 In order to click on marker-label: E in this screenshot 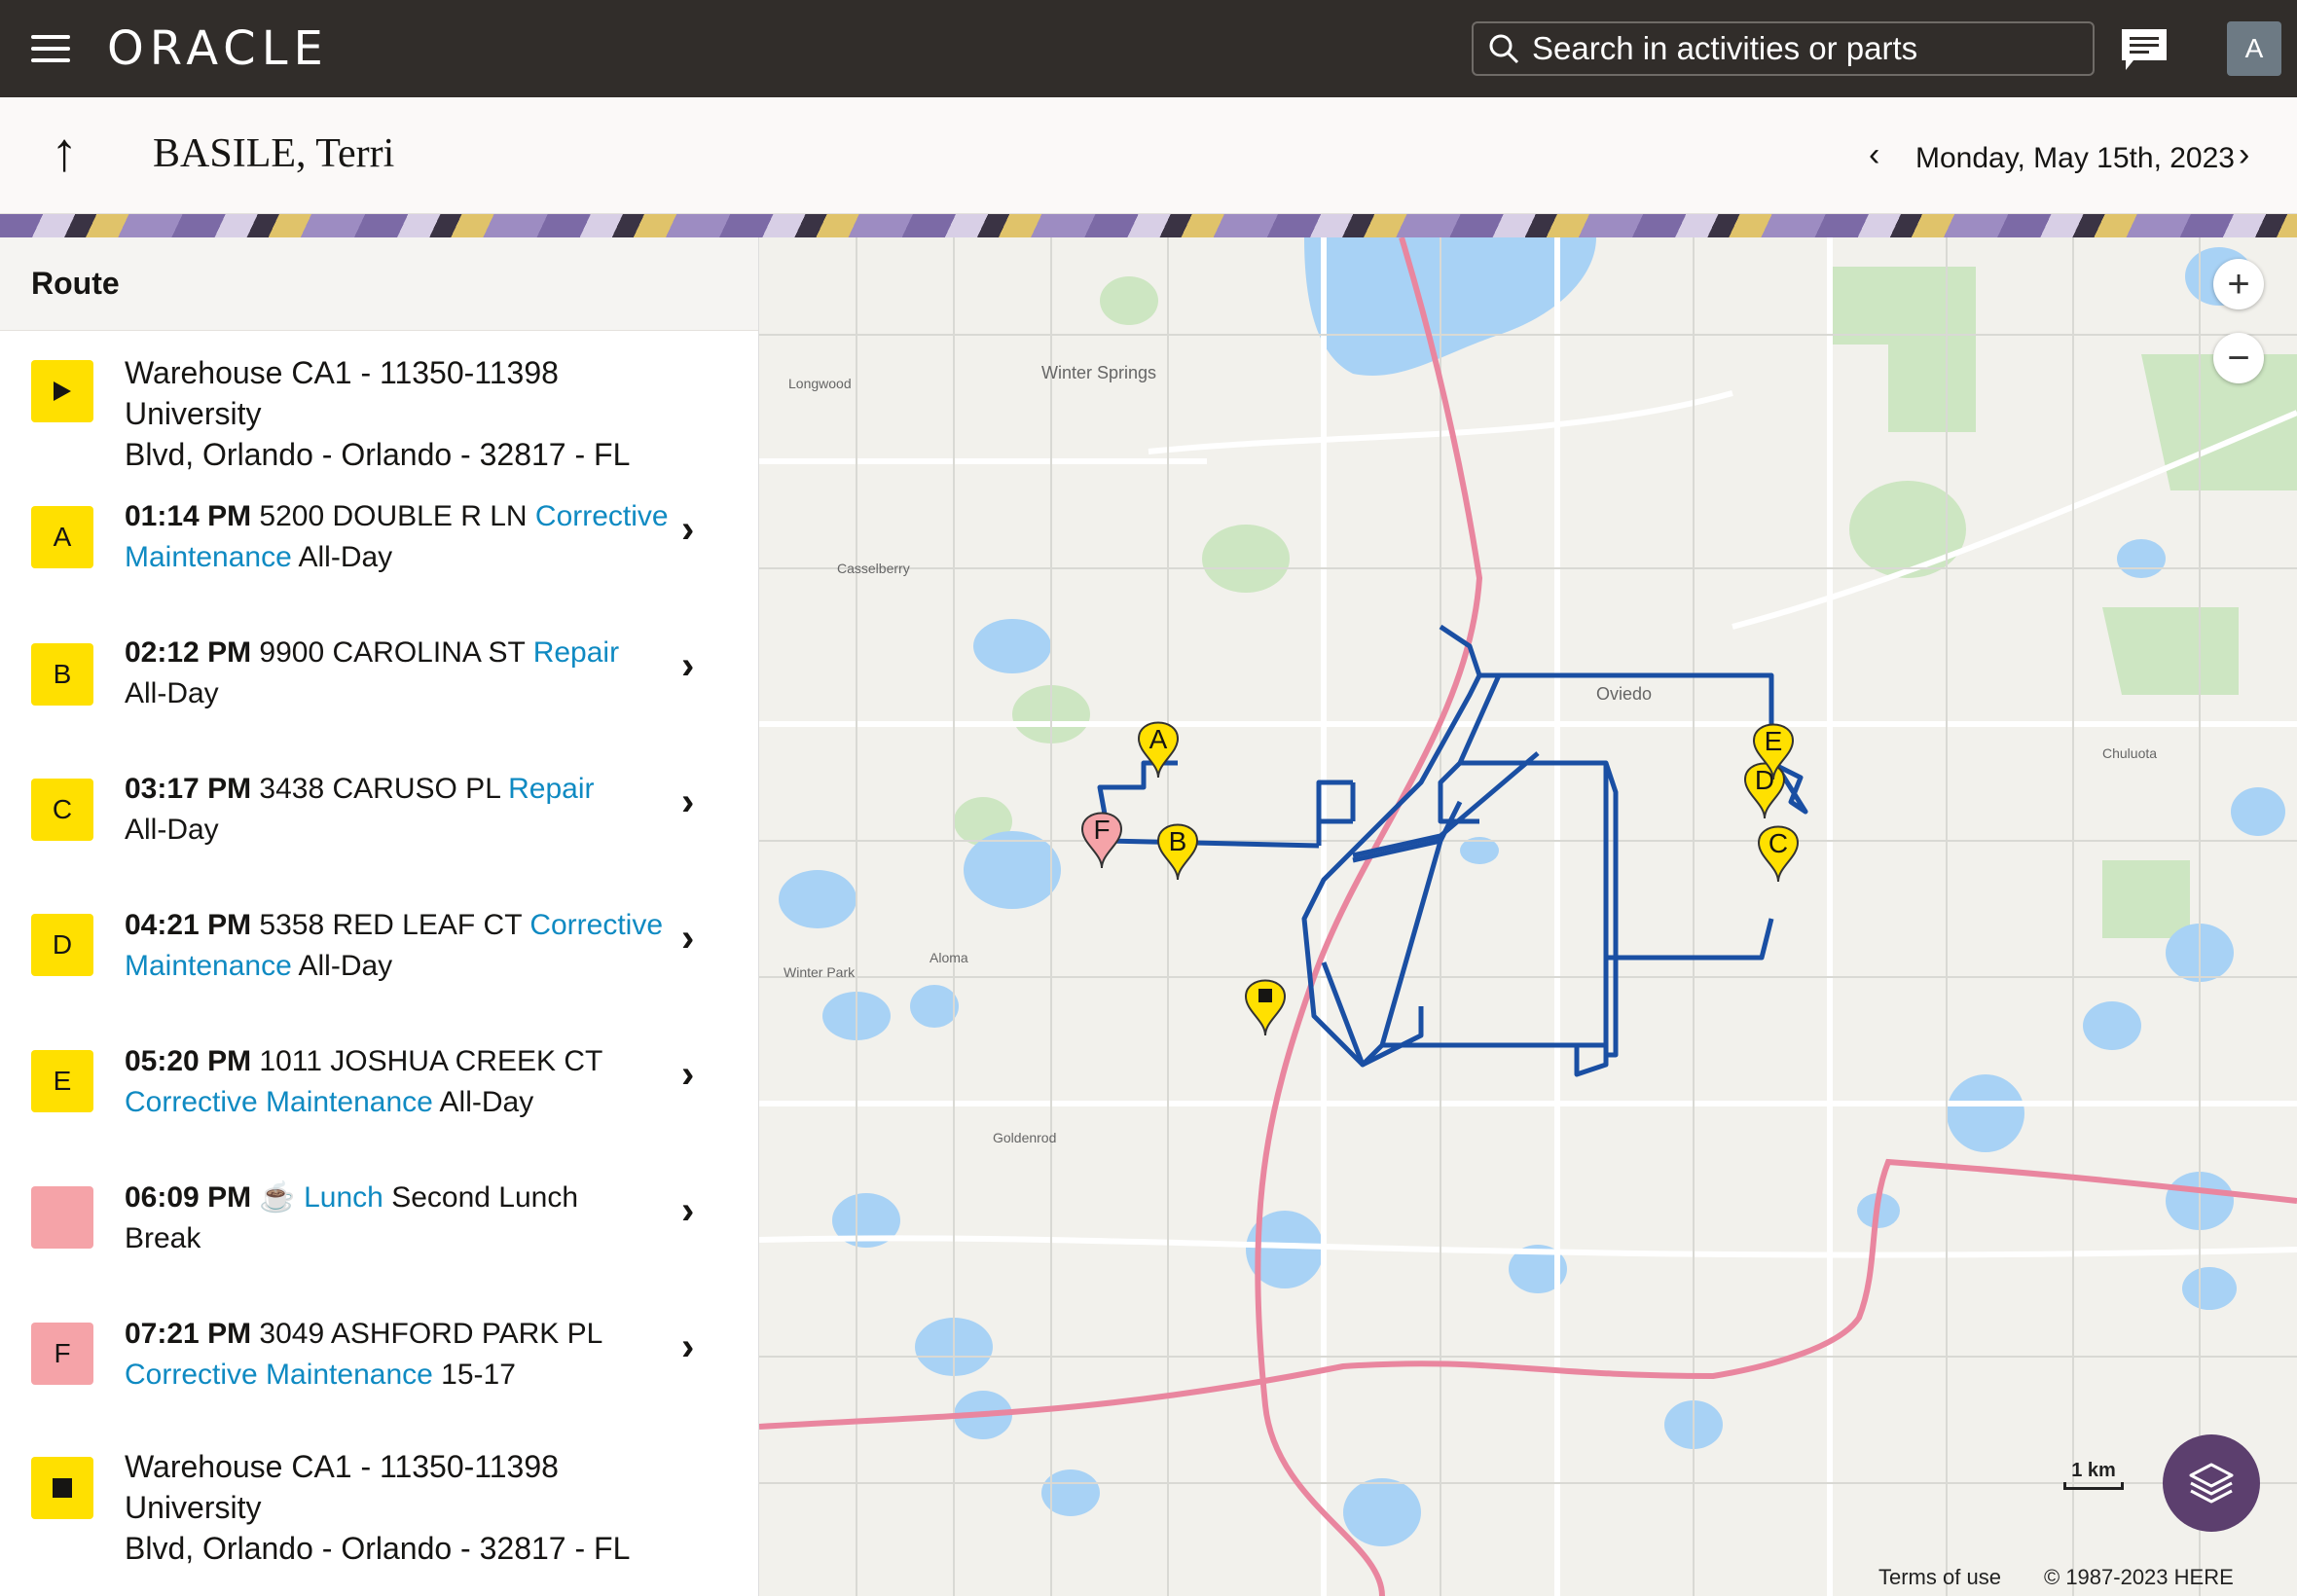, I will do `click(1774, 741)`.